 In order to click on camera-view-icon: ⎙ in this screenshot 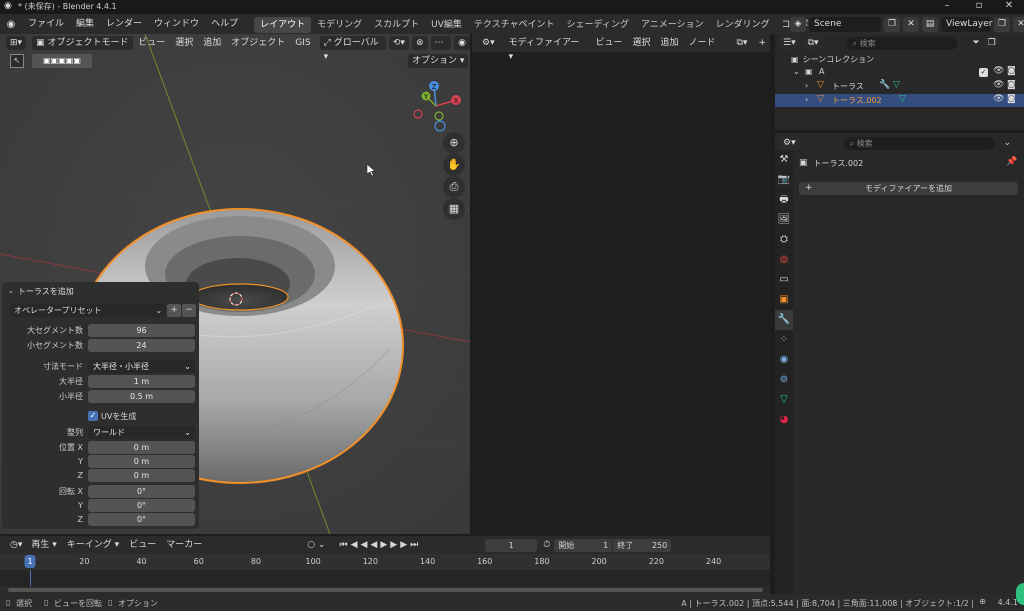, I will do `click(454, 187)`.